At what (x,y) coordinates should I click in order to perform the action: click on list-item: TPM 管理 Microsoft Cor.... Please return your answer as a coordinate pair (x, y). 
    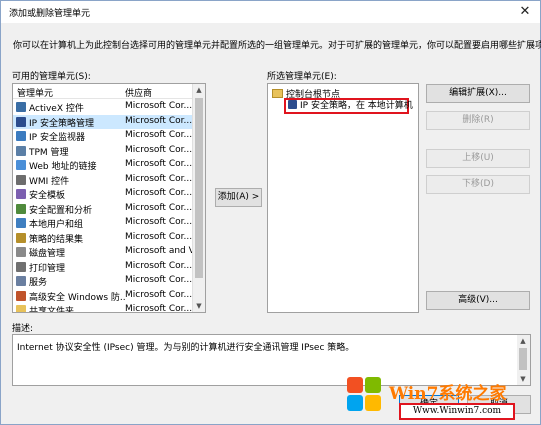
    Looking at the image, I should click on (103, 151).